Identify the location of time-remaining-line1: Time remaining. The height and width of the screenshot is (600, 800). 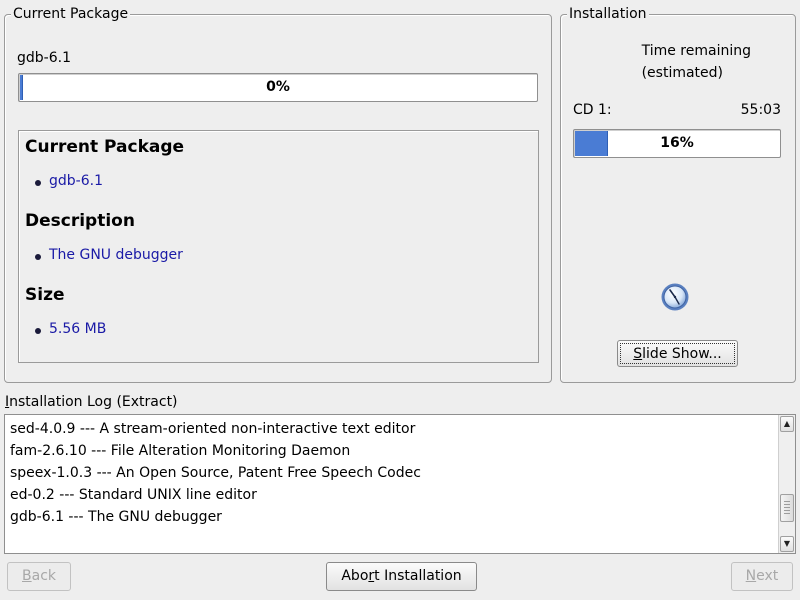
(696, 51).